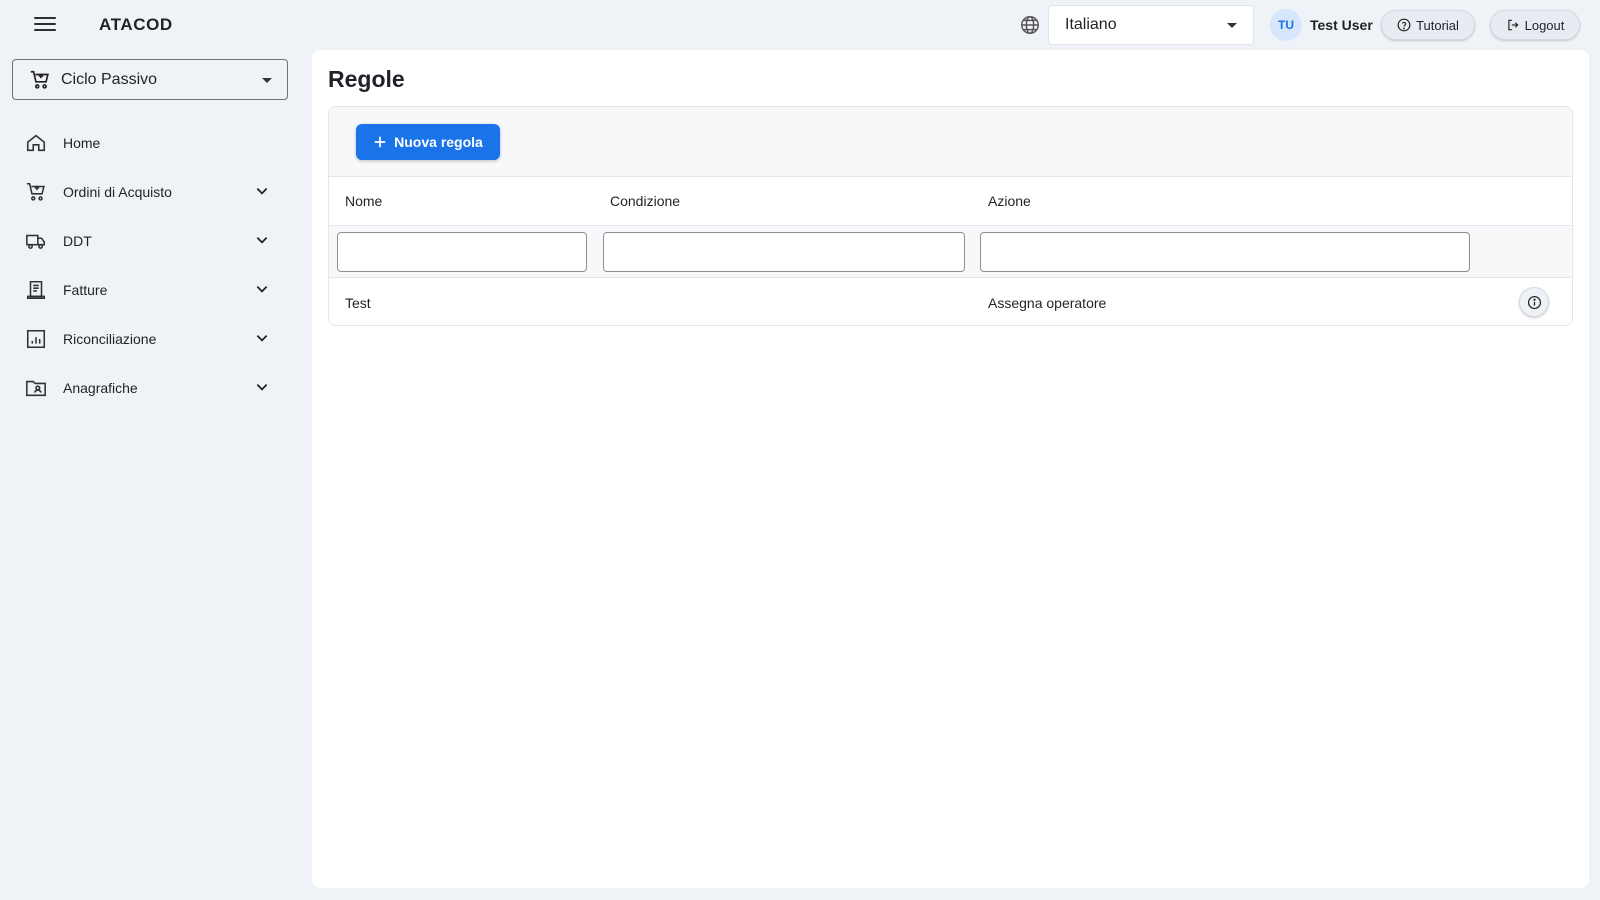 The image size is (1600, 900). What do you see at coordinates (150, 142) in the screenshot?
I see `sidebar-item-home: Home` at bounding box center [150, 142].